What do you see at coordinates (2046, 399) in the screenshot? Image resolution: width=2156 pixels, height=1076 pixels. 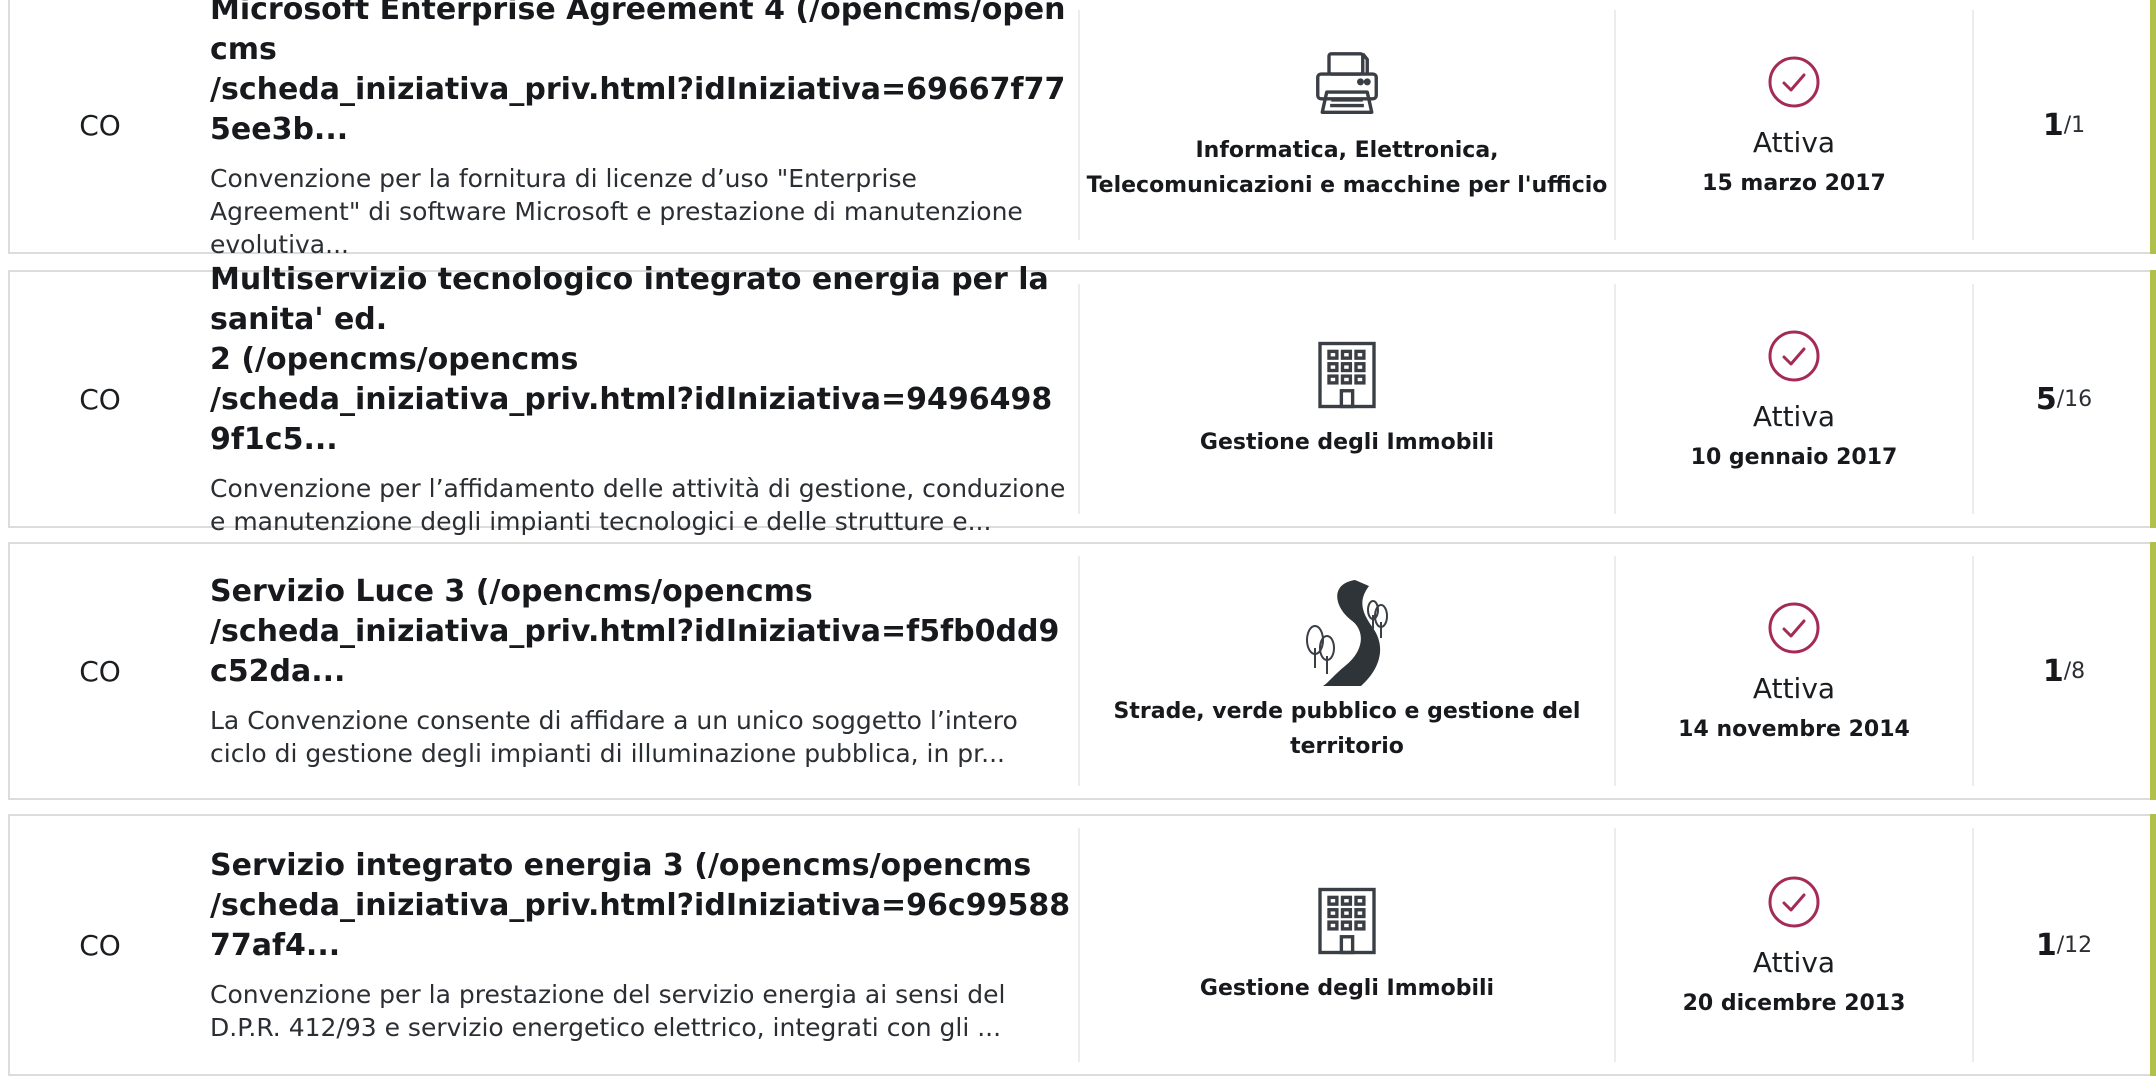 I see `lot-current: 5` at bounding box center [2046, 399].